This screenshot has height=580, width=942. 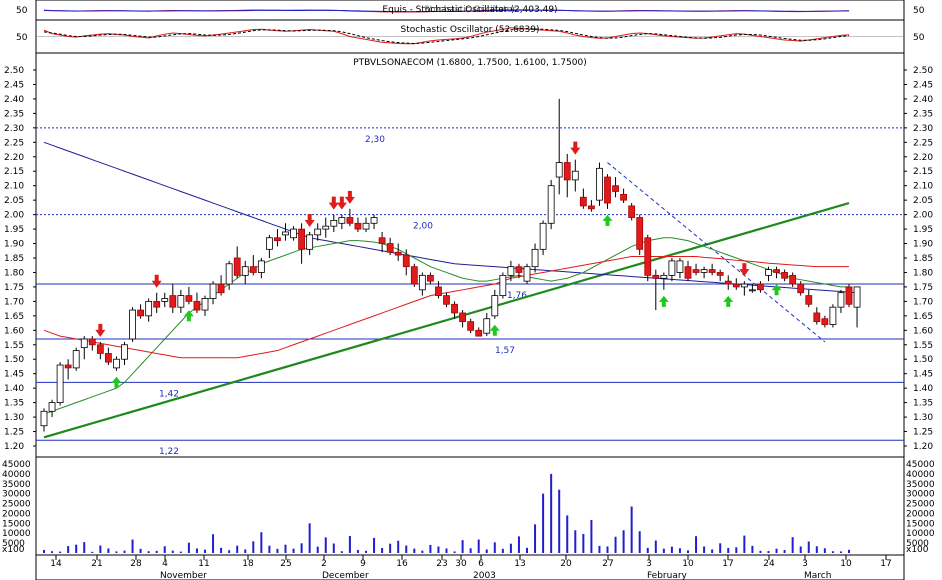 What do you see at coordinates (923, 114) in the screenshot?
I see `price-tick-right: 2.35` at bounding box center [923, 114].